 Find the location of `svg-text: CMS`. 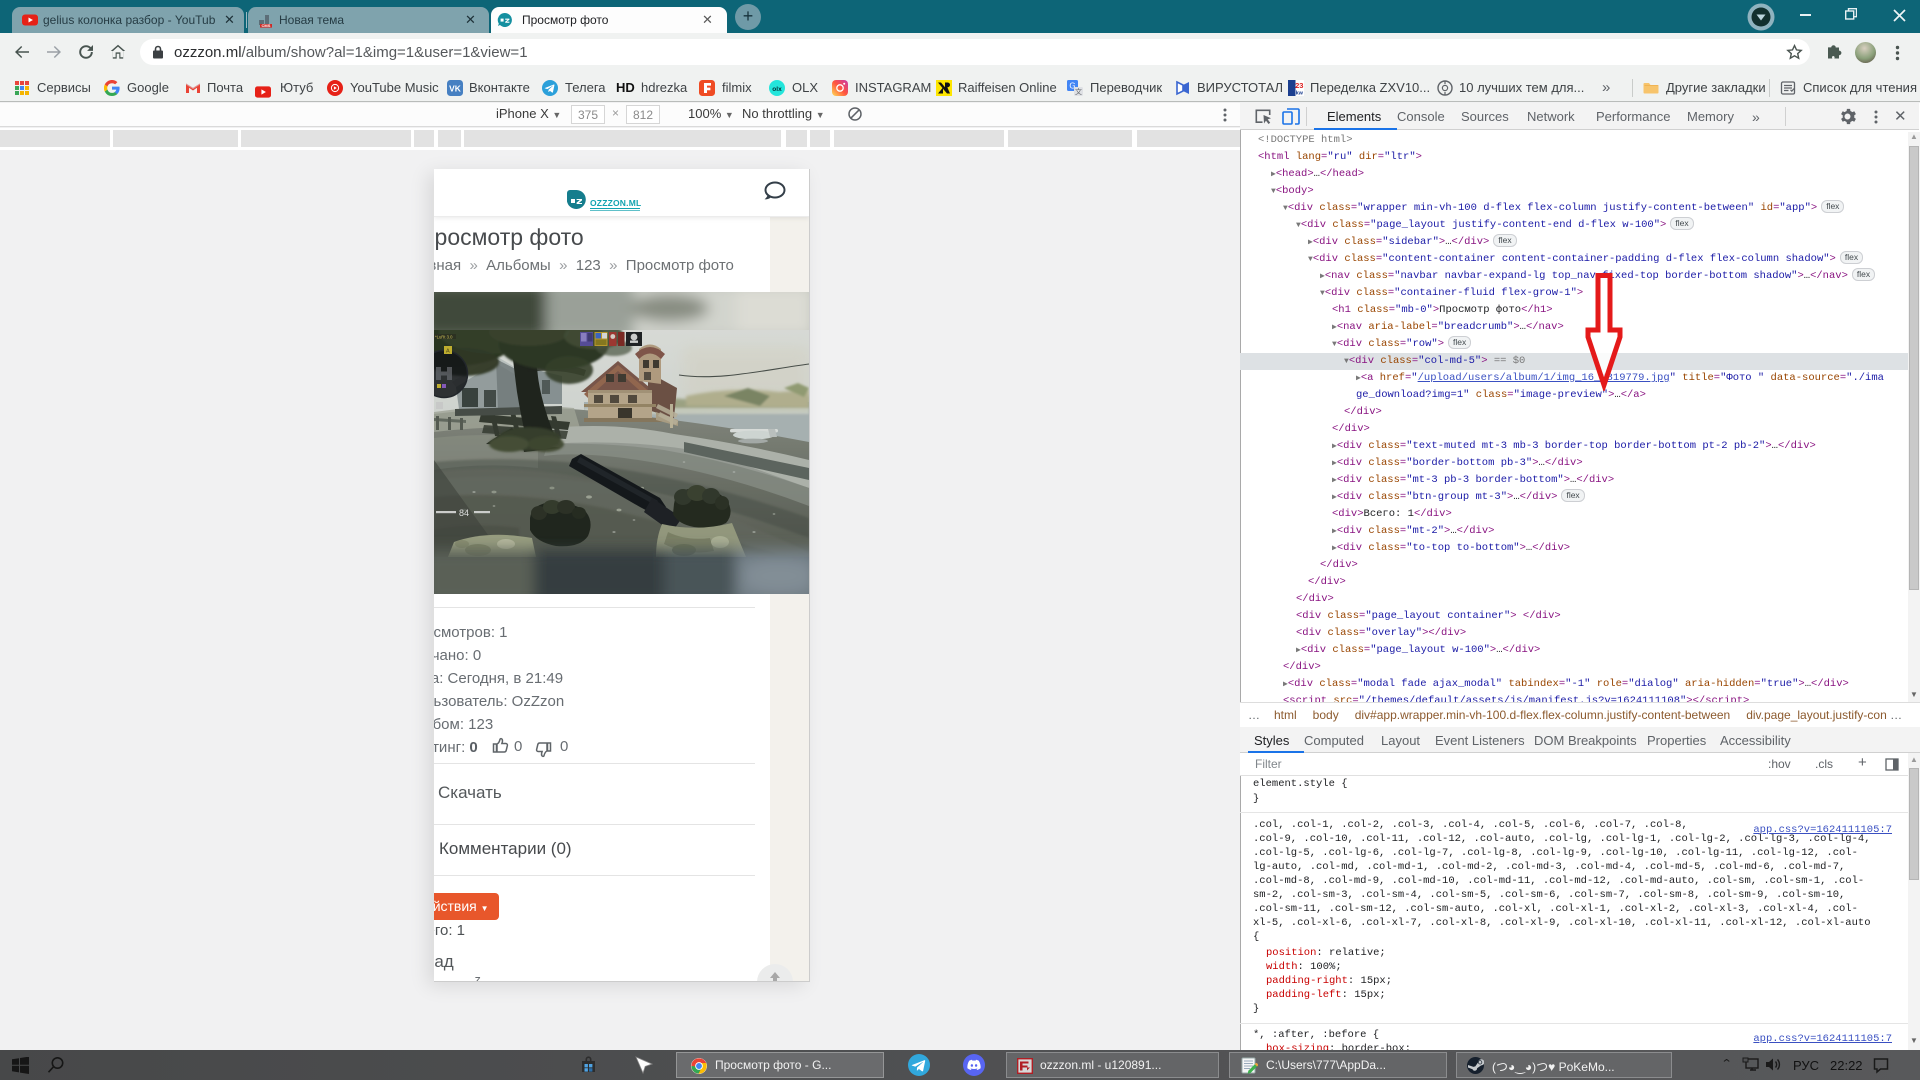

svg-text: CMS is located at coordinates (266, 25).